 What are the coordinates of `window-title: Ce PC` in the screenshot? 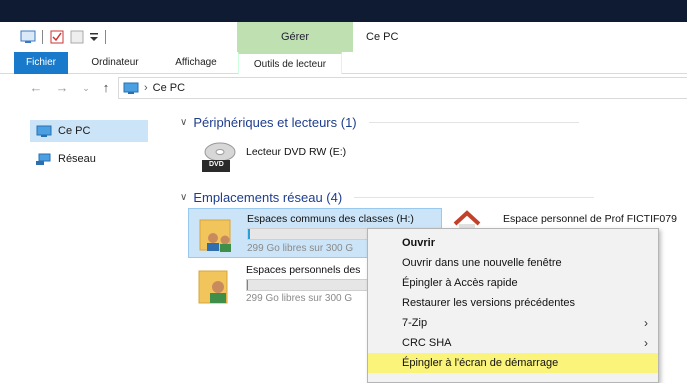 It's located at (382, 37).